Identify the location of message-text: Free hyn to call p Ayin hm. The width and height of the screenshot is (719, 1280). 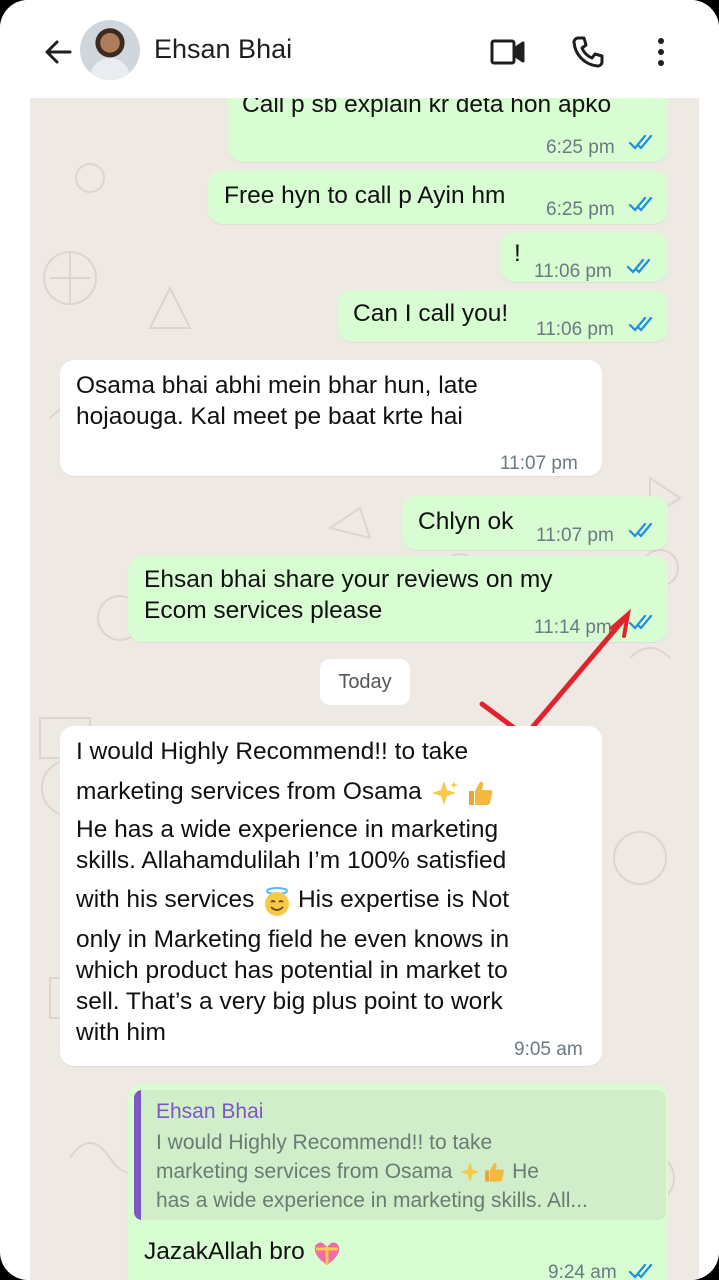
(365, 195).